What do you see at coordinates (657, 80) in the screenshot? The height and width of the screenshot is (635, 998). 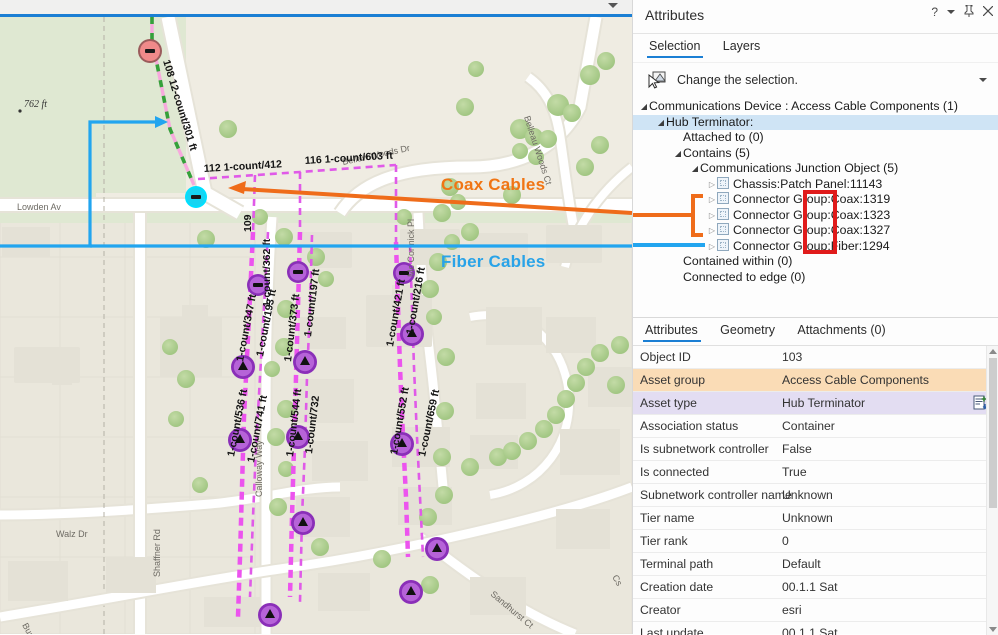 I see `select-pointer-icon` at bounding box center [657, 80].